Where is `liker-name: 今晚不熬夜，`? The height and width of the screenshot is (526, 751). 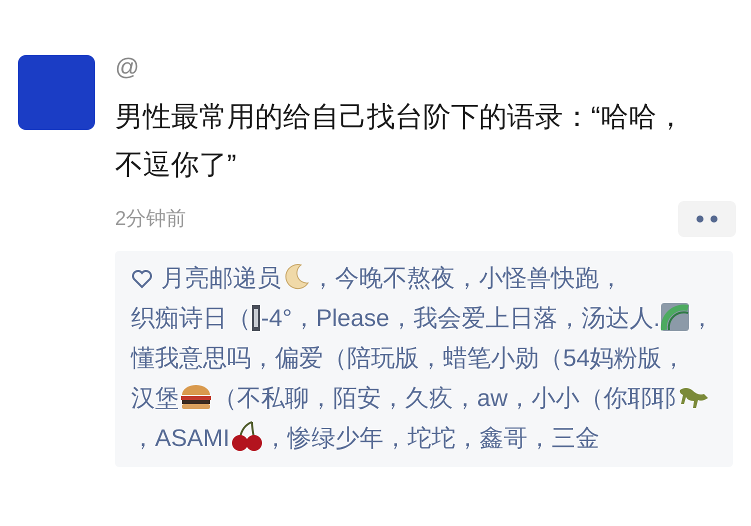
liker-name: 今晚不熬夜， is located at coordinates (407, 278).